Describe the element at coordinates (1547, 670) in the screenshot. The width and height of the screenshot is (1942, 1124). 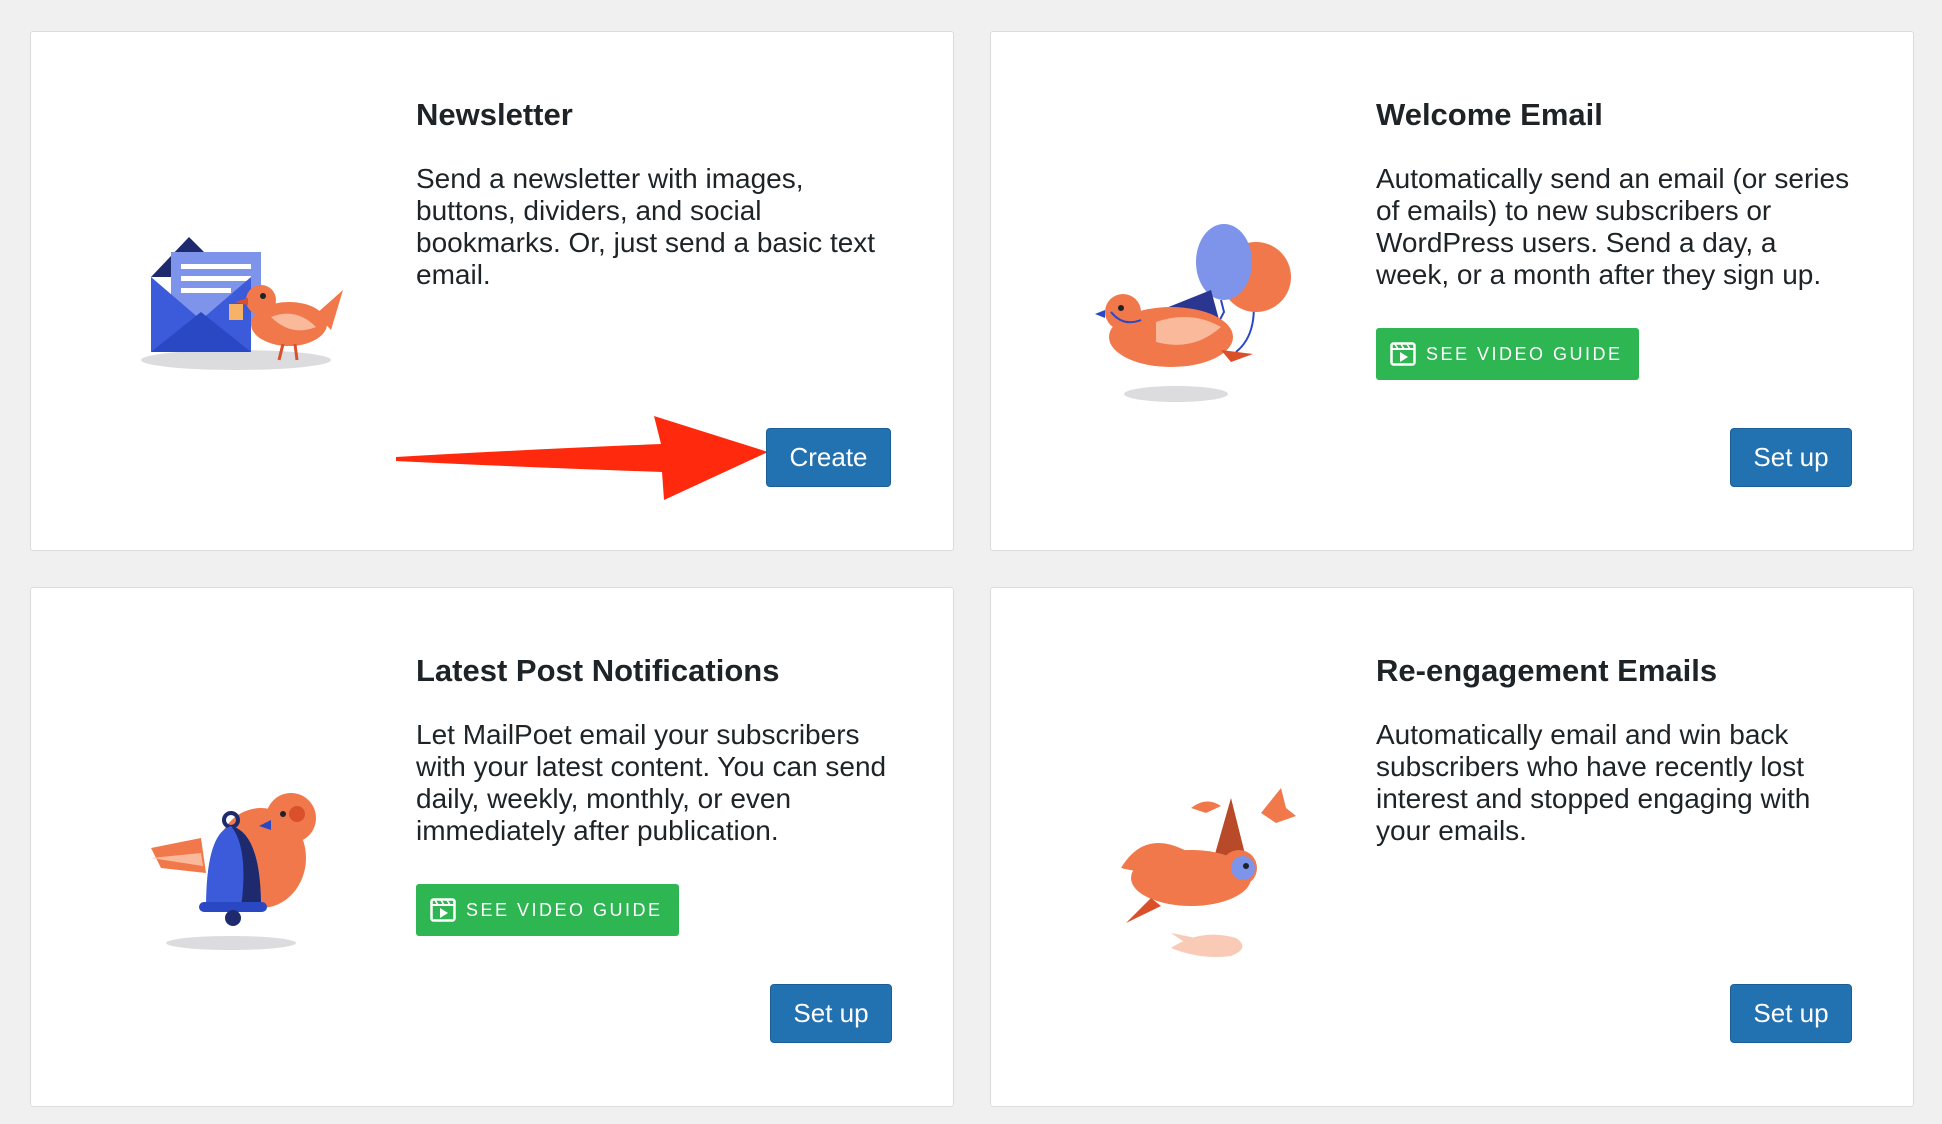
I see `card-title: Re-engagement Emails` at that location.